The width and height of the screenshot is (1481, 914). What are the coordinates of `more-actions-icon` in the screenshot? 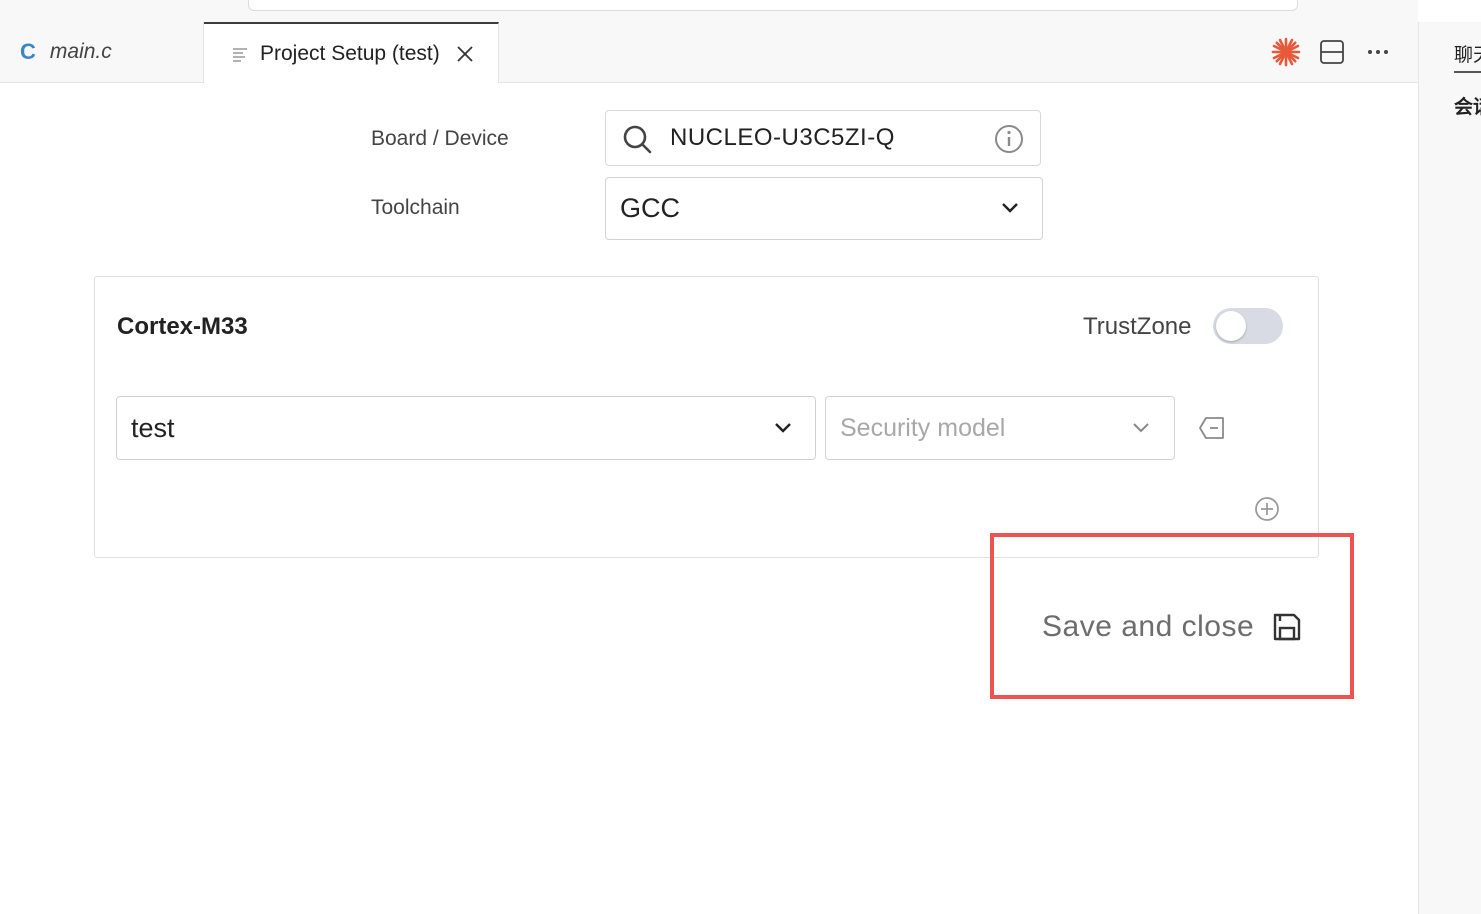 It's located at (1378, 52).